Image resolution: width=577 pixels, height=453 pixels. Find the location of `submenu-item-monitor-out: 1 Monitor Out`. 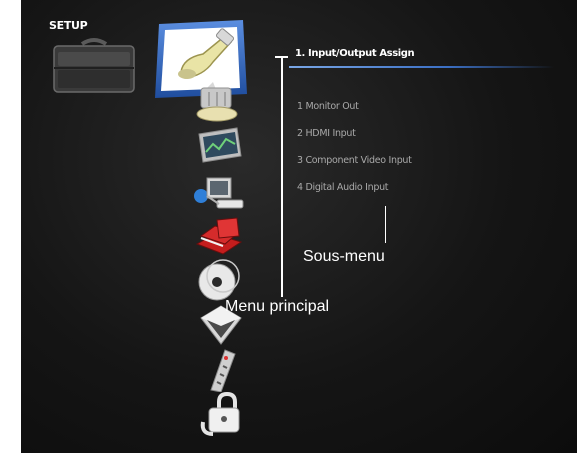

submenu-item-monitor-out: 1 Monitor Out is located at coordinates (328, 106).